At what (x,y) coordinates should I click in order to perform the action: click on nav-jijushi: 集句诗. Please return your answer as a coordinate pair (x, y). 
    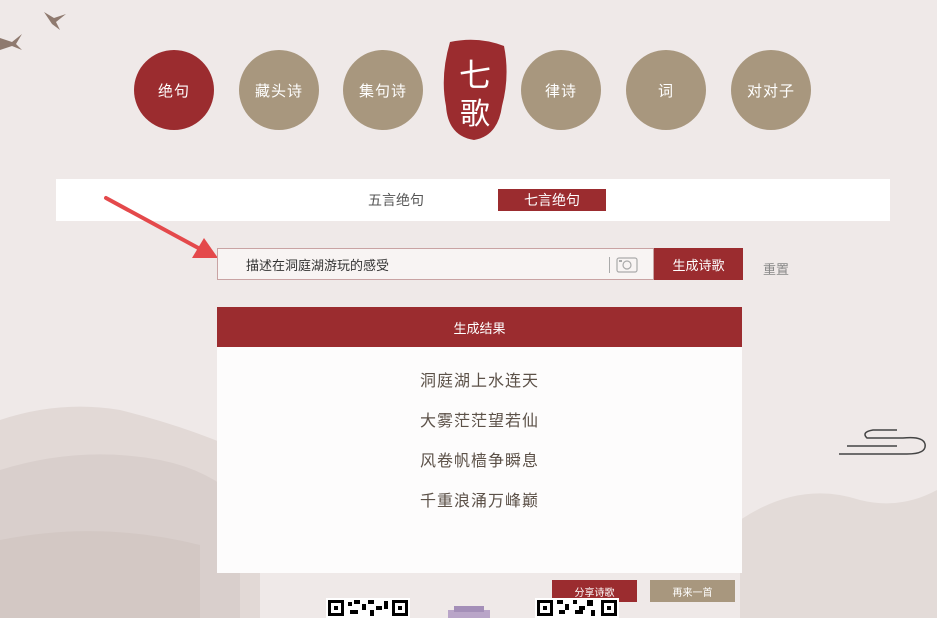
    Looking at the image, I should click on (383, 90).